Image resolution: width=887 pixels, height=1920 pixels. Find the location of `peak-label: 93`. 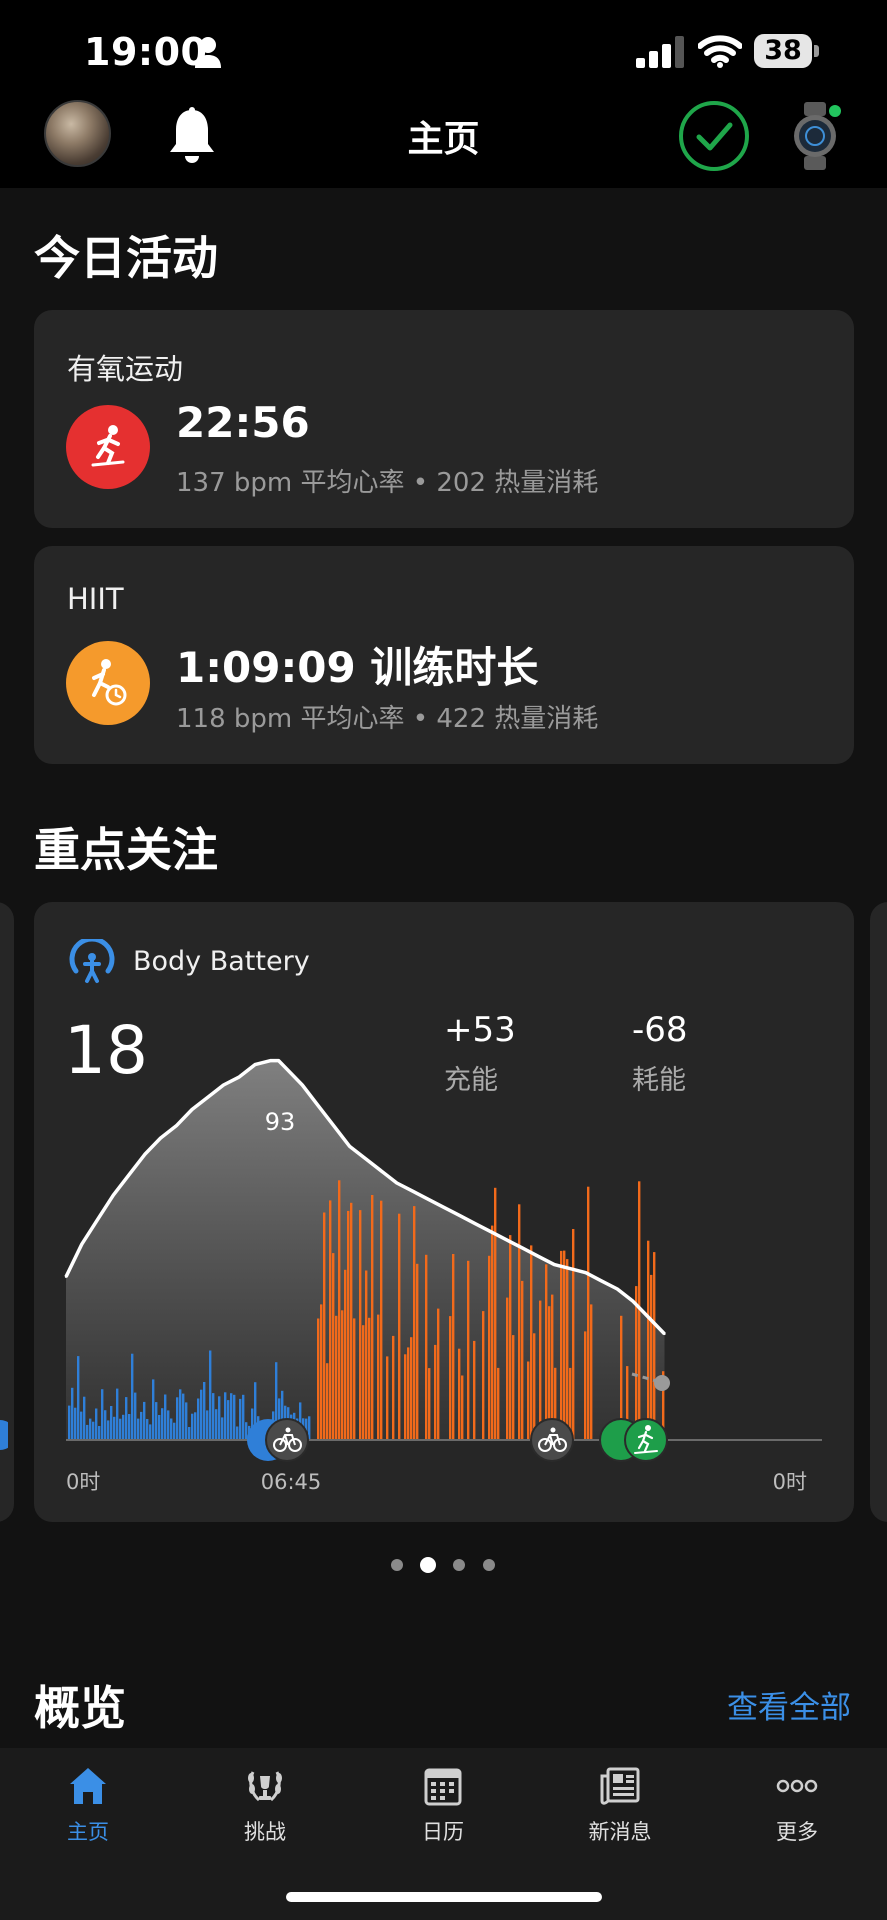

peak-label: 93 is located at coordinates (280, 1122).